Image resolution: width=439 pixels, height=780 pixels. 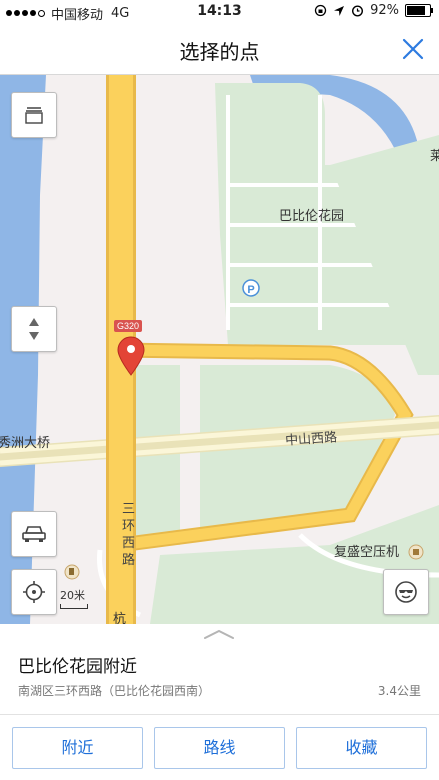 I want to click on car-icon, so click(x=34, y=534).